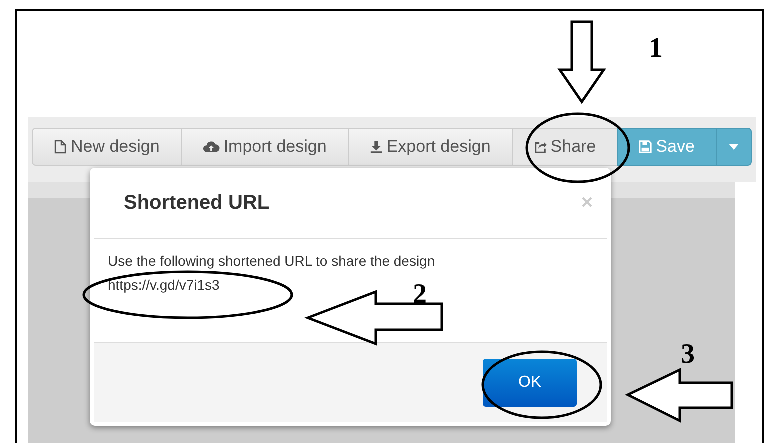 This screenshot has width=769, height=443. Describe the element at coordinates (530, 382) in the screenshot. I see `ok-button: OK` at that location.